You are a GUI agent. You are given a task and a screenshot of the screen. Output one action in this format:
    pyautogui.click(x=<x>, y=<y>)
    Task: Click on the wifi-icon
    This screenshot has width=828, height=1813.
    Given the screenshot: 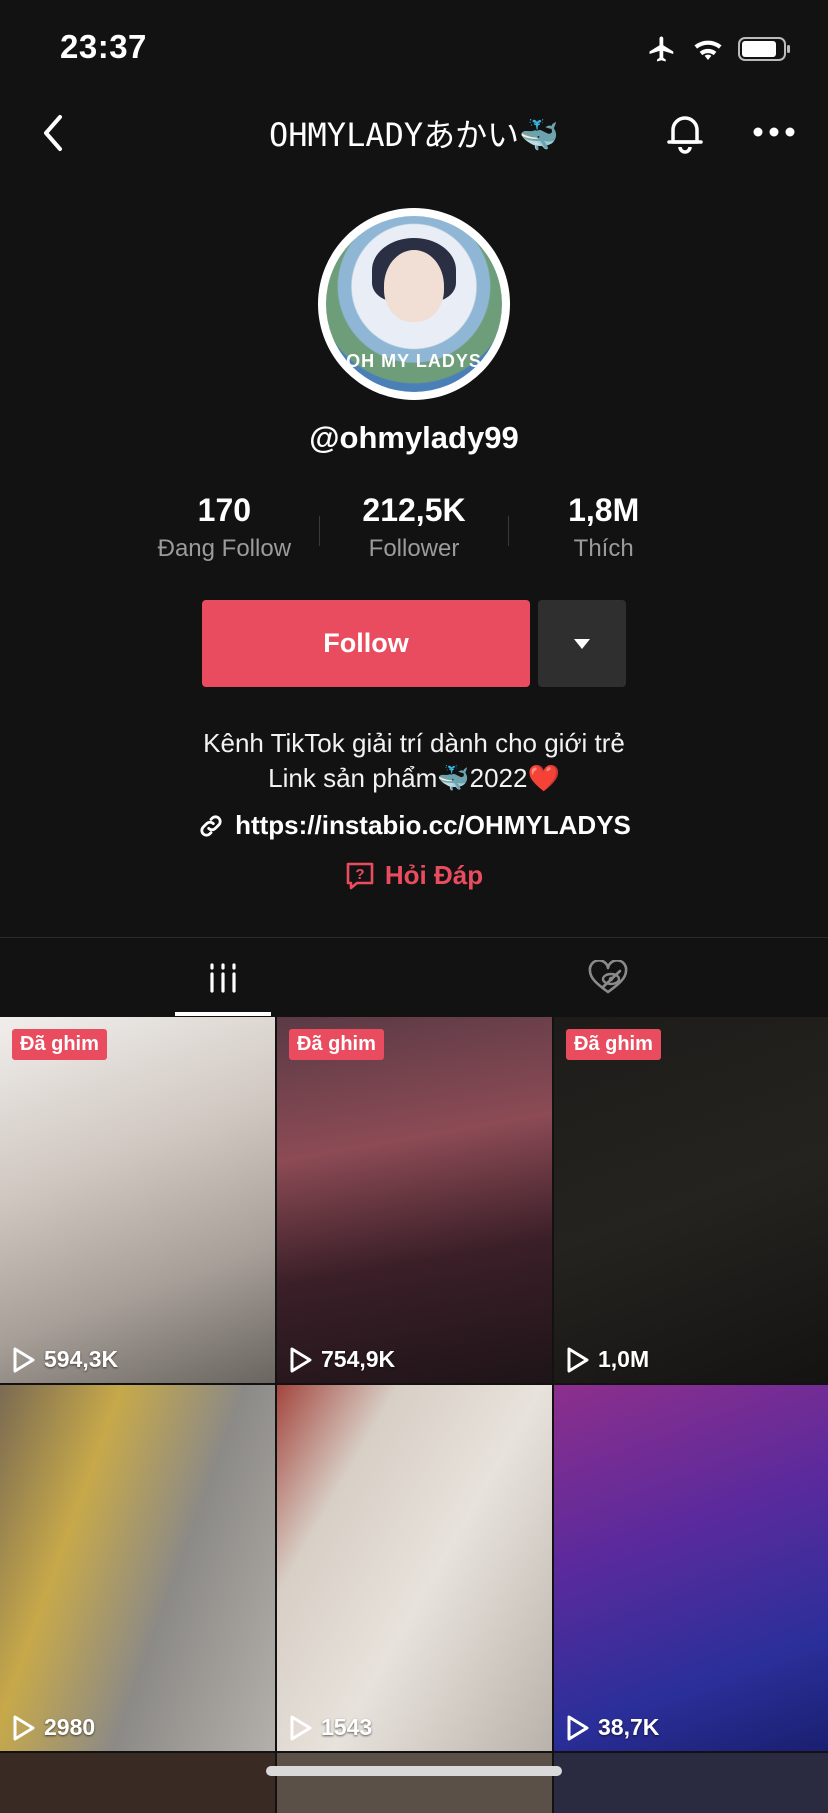 What is the action you would take?
    pyautogui.click(x=708, y=51)
    